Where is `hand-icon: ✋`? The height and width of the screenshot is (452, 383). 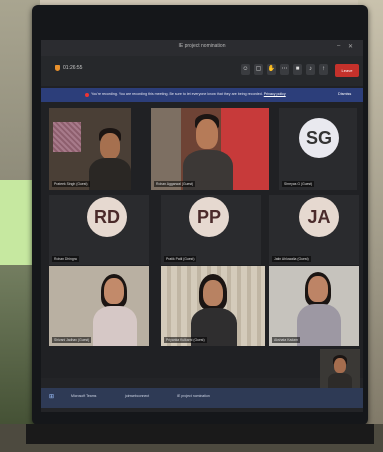
hand-icon: ✋ is located at coordinates (271, 69).